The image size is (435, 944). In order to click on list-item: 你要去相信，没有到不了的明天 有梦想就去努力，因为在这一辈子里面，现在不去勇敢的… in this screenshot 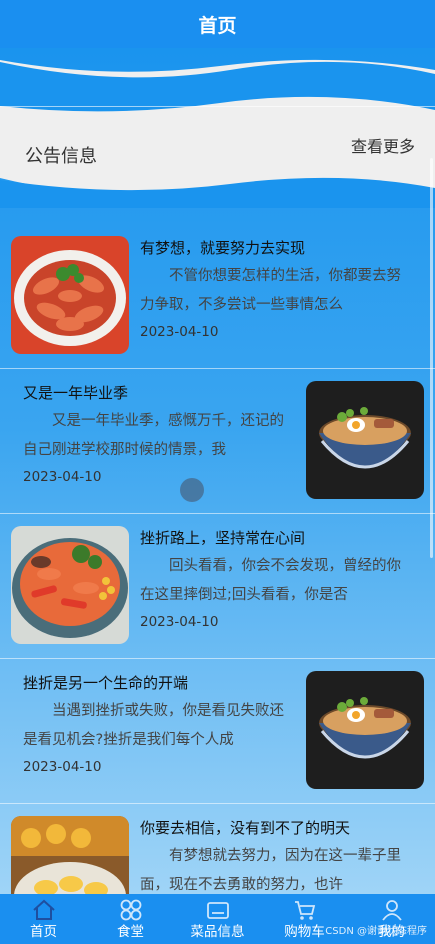, I will do `click(217, 849)`.